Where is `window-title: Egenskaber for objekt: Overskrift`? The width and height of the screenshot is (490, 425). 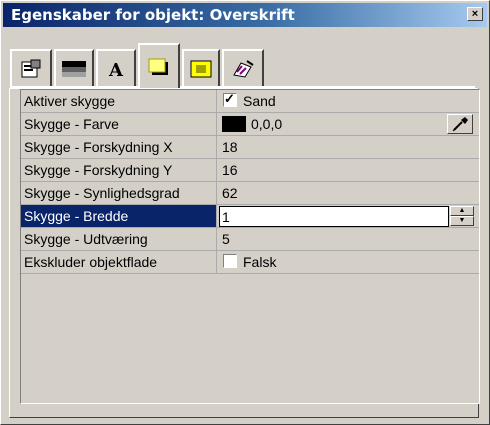
window-title: Egenskaber for objekt: Overskrift is located at coordinates (153, 15).